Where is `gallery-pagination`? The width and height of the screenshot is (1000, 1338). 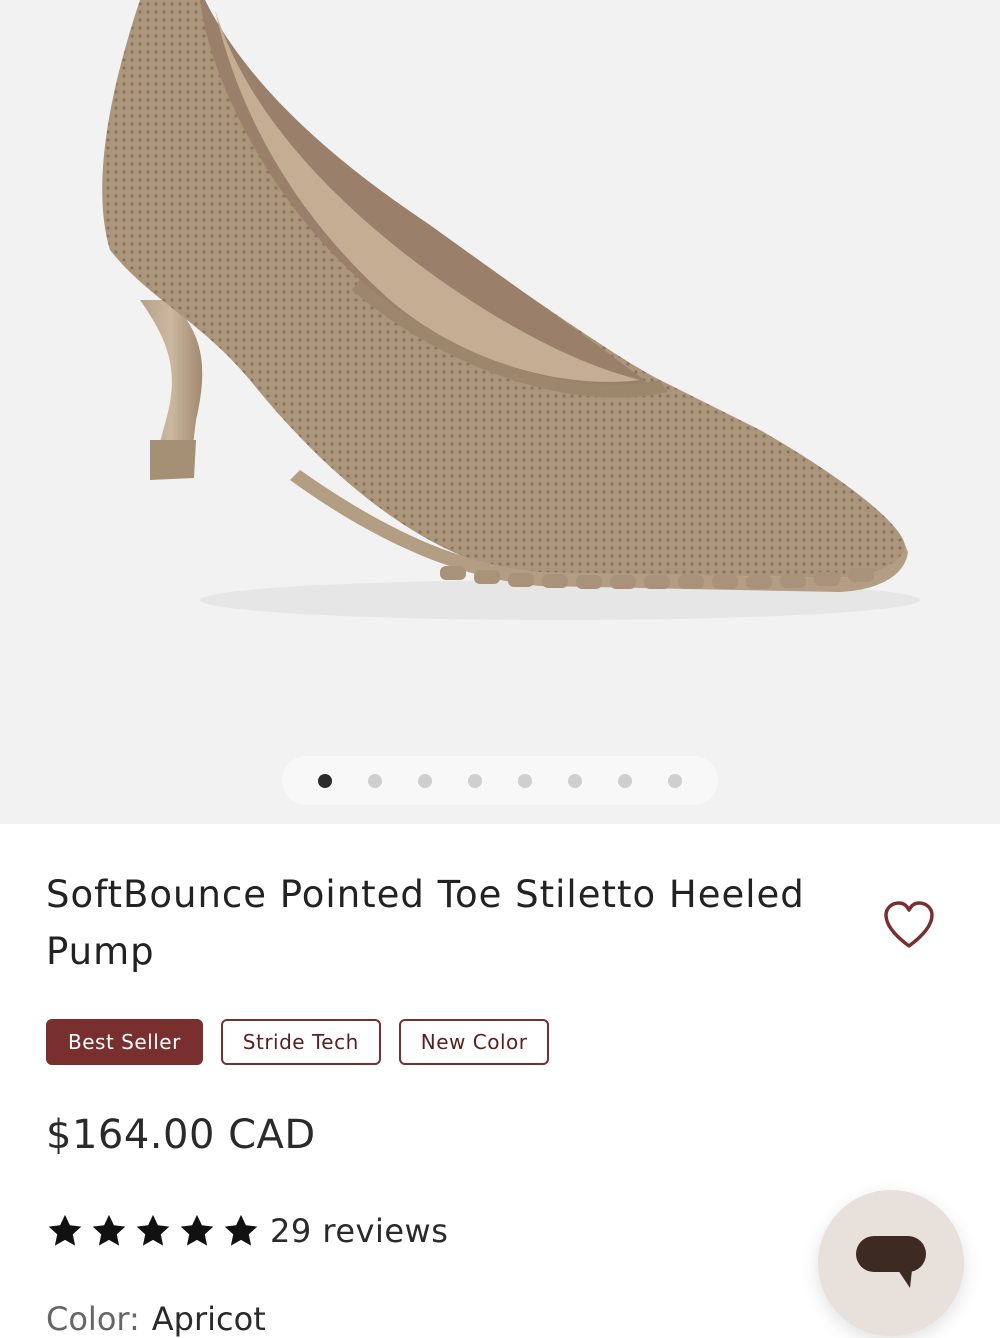
gallery-pagination is located at coordinates (500, 780).